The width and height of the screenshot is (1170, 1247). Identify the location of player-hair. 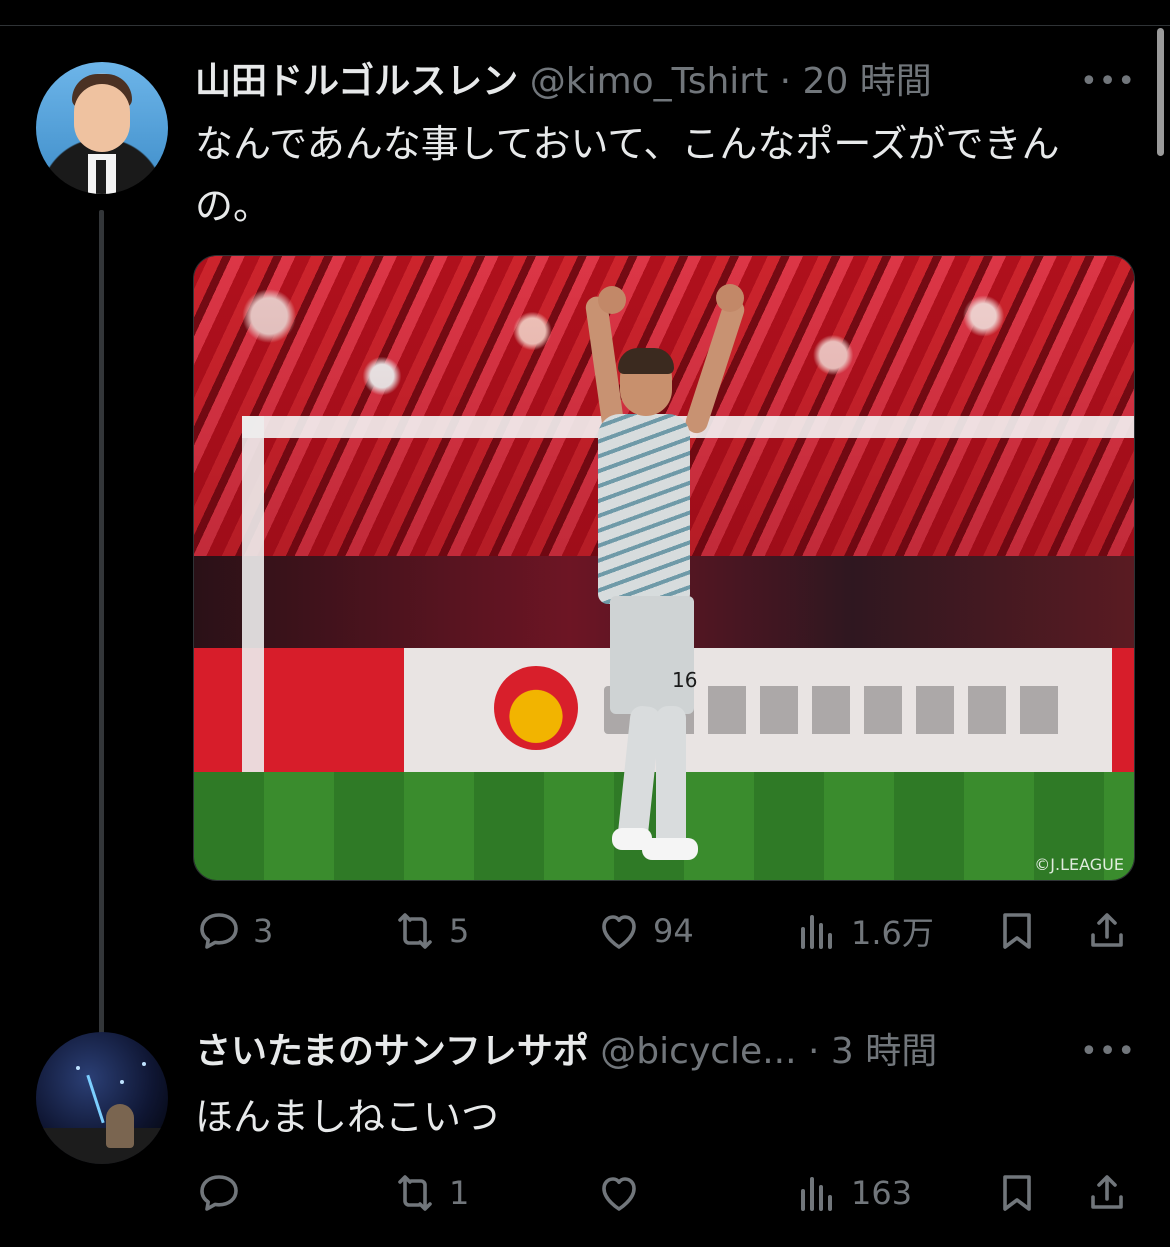
(646, 361).